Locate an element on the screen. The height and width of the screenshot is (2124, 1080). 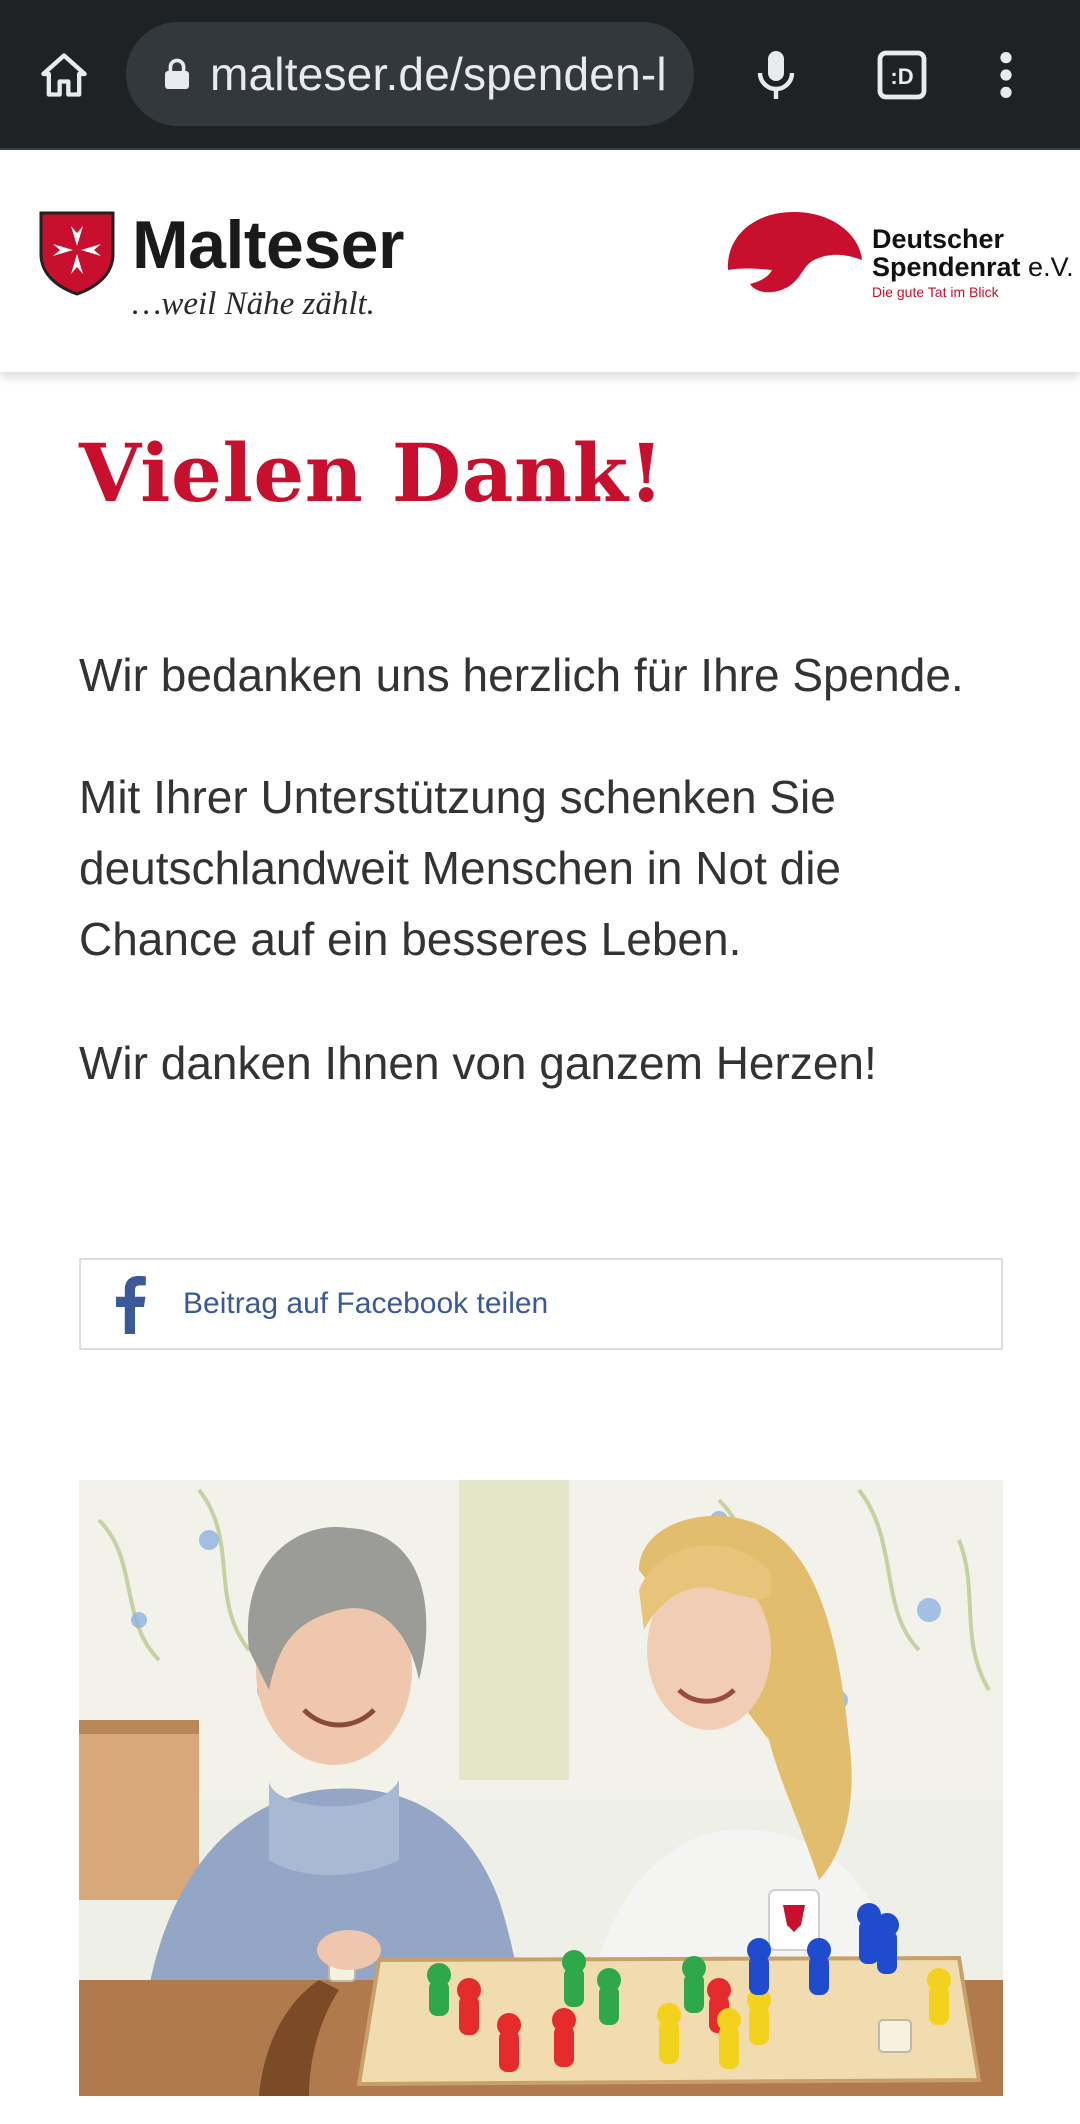
partner-line2: Spendenrat e.V. is located at coordinates (973, 267).